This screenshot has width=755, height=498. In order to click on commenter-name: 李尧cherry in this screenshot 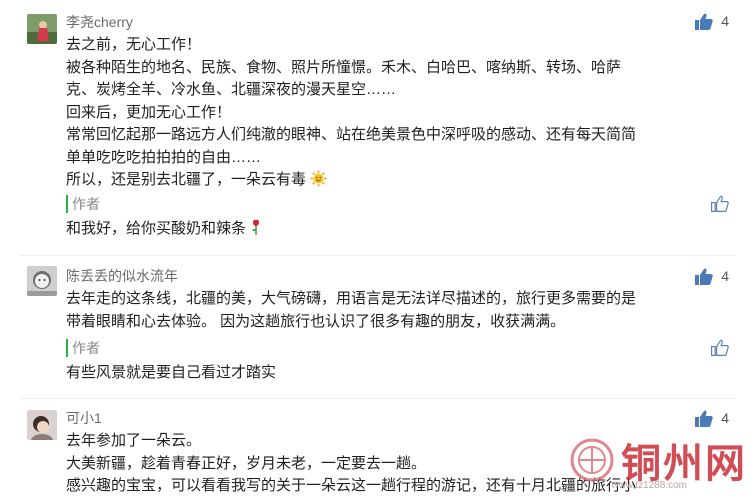, I will do `click(99, 22)`.